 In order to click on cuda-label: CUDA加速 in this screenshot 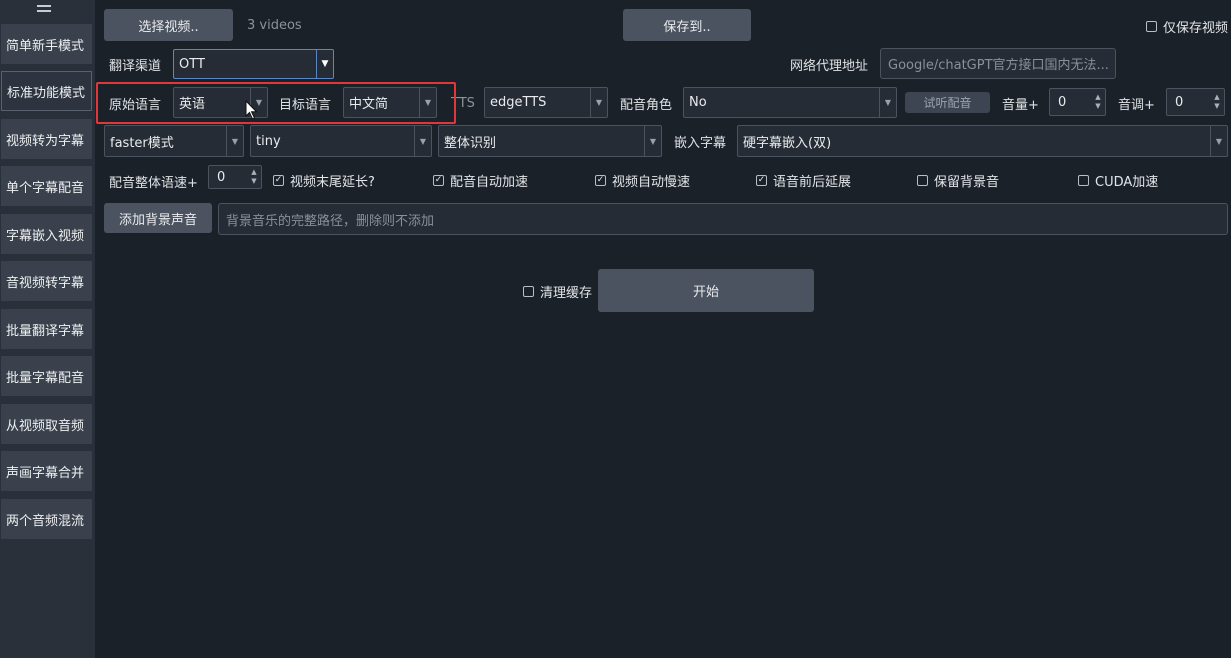, I will do `click(1127, 182)`.